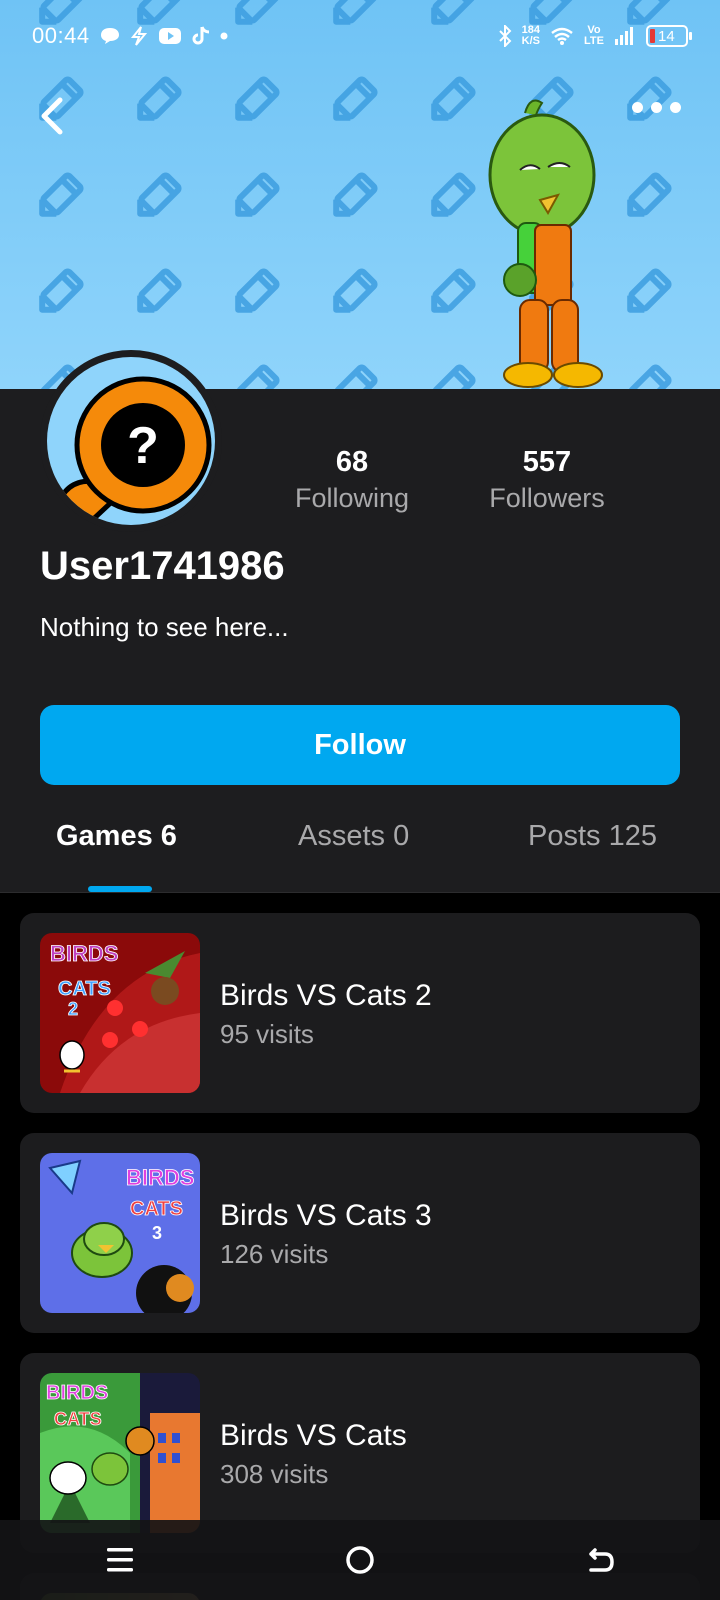 This screenshot has height=1600, width=720. Describe the element at coordinates (61, 35) in the screenshot. I see `status-time: 00:44` at that location.